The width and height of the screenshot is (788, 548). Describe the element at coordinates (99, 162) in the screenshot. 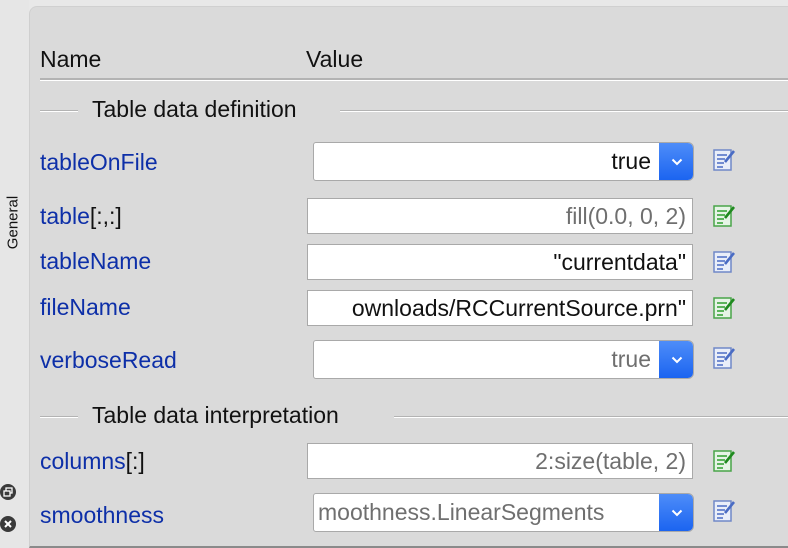

I see `param-name: tableOnFile` at that location.